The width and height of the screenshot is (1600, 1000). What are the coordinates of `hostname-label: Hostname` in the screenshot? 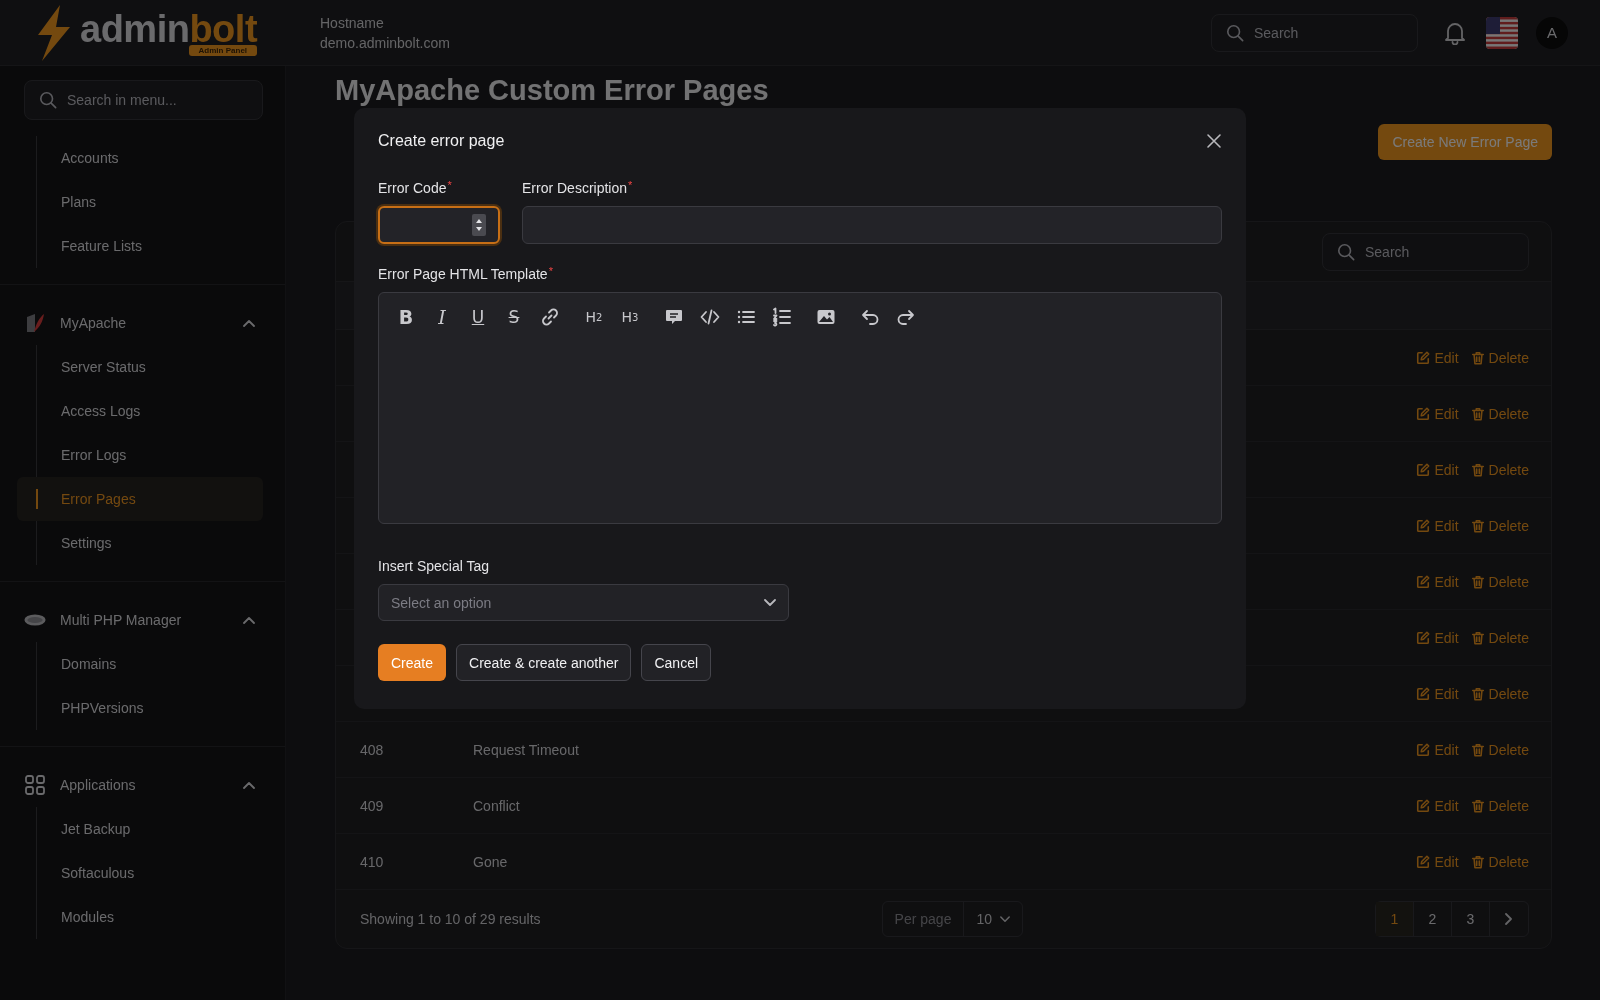 It's located at (352, 22).